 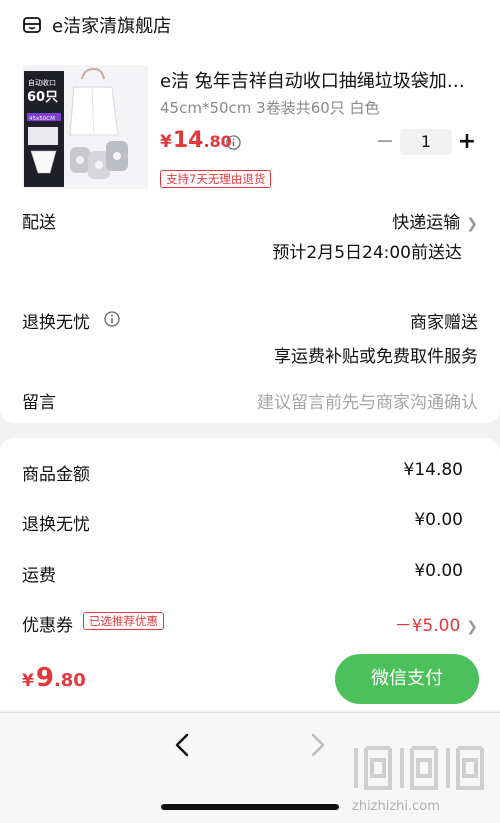 What do you see at coordinates (419, 768) in the screenshot?
I see `watermark-logo` at bounding box center [419, 768].